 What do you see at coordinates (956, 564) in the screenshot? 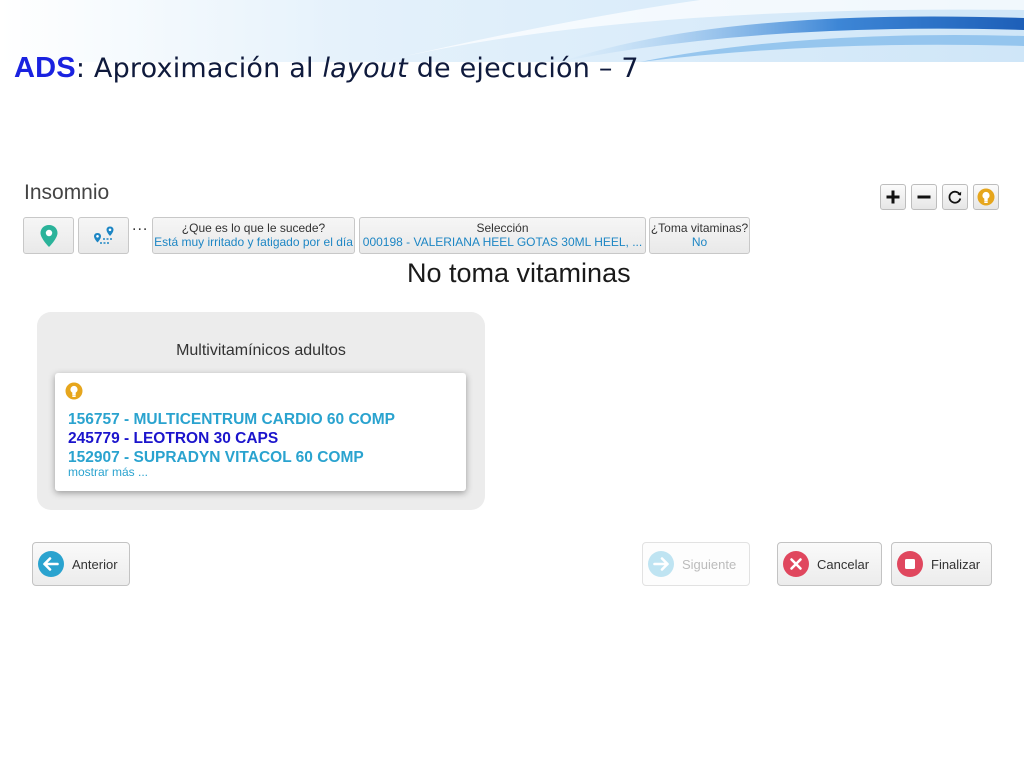
I see `finish-label: Finalizar` at bounding box center [956, 564].